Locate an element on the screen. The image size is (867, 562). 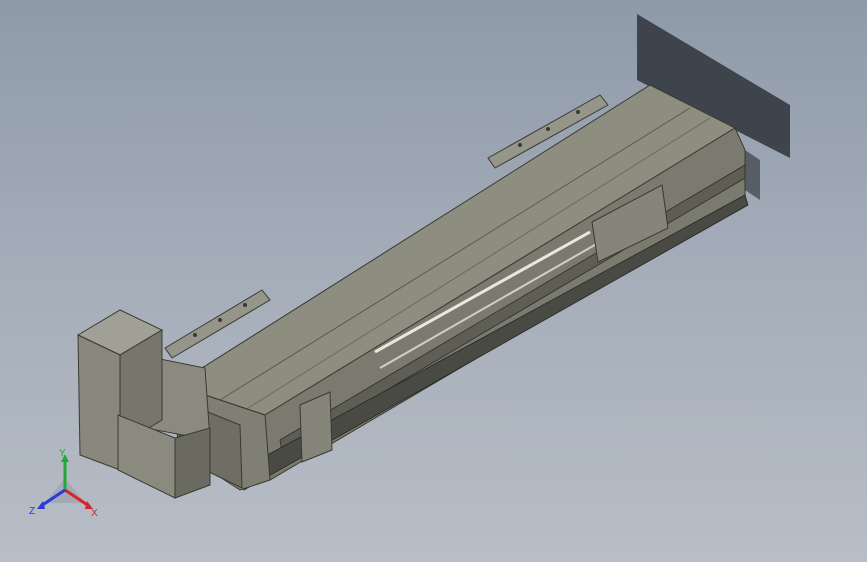
x-label: X is located at coordinates (94, 513).